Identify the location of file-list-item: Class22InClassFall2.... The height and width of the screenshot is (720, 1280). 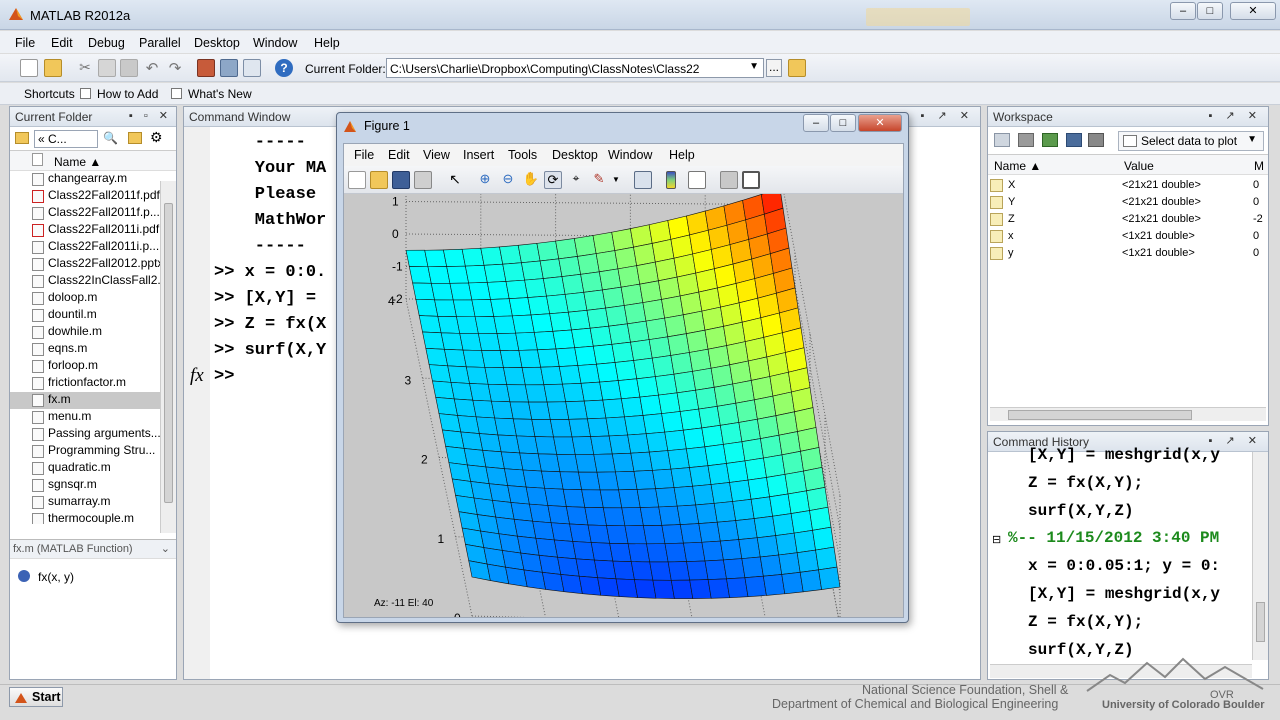
(93, 281).